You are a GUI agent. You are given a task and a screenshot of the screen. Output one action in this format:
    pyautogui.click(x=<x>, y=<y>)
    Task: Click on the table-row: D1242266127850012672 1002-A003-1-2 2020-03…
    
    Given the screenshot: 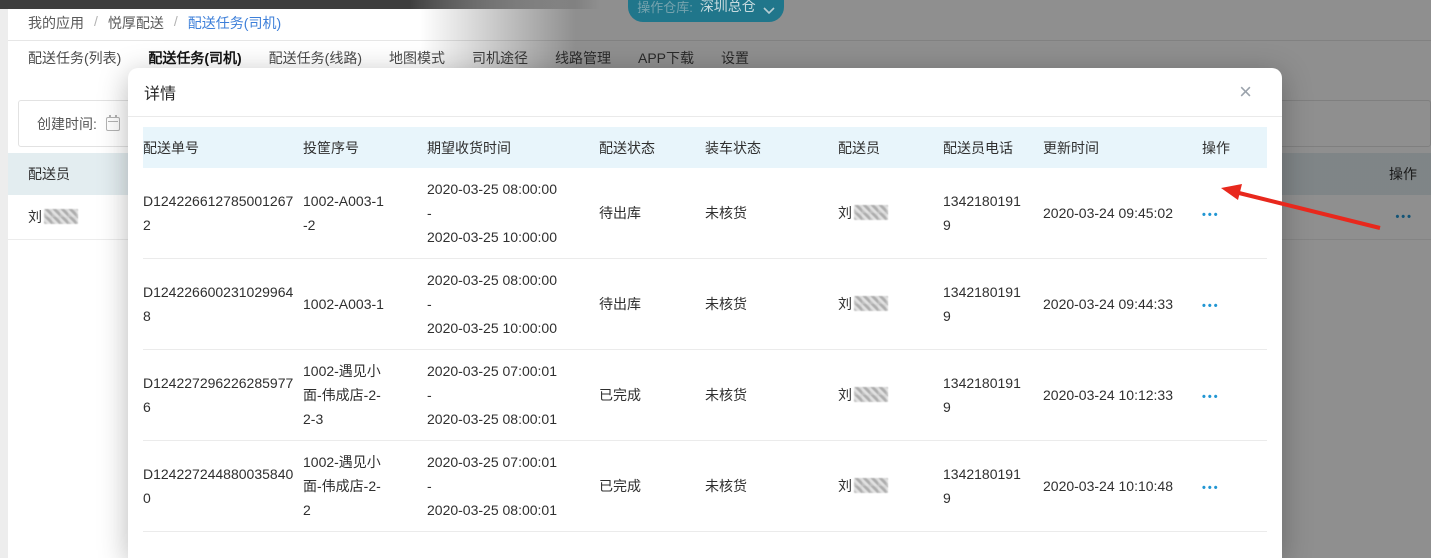 What is the action you would take?
    pyautogui.click(x=705, y=213)
    